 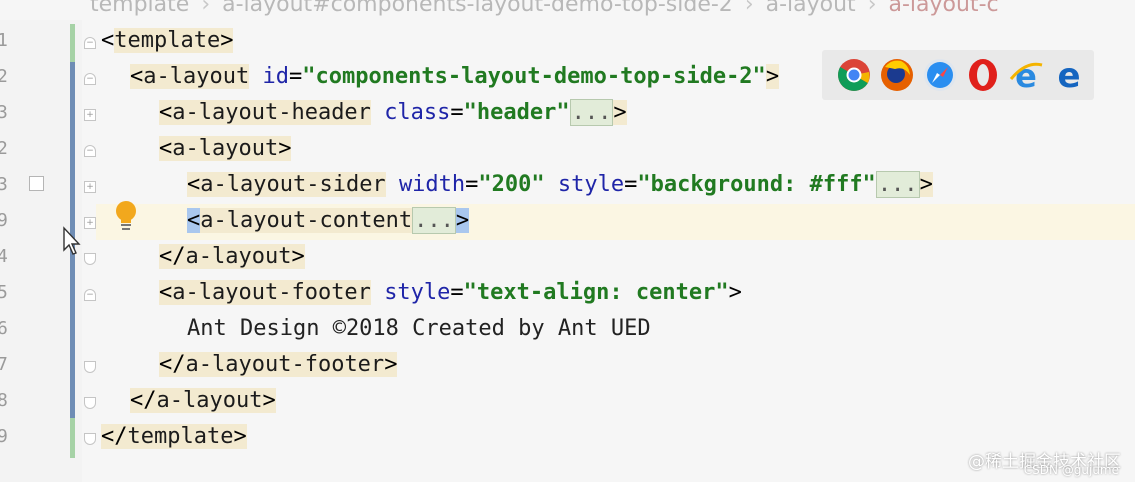 I want to click on attribute-name: style, so click(x=417, y=292).